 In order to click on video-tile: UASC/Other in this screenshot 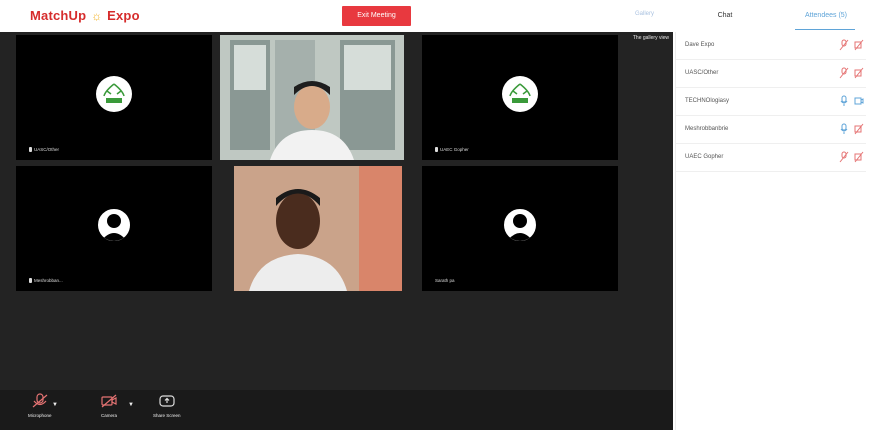, I will do `click(114, 97)`.